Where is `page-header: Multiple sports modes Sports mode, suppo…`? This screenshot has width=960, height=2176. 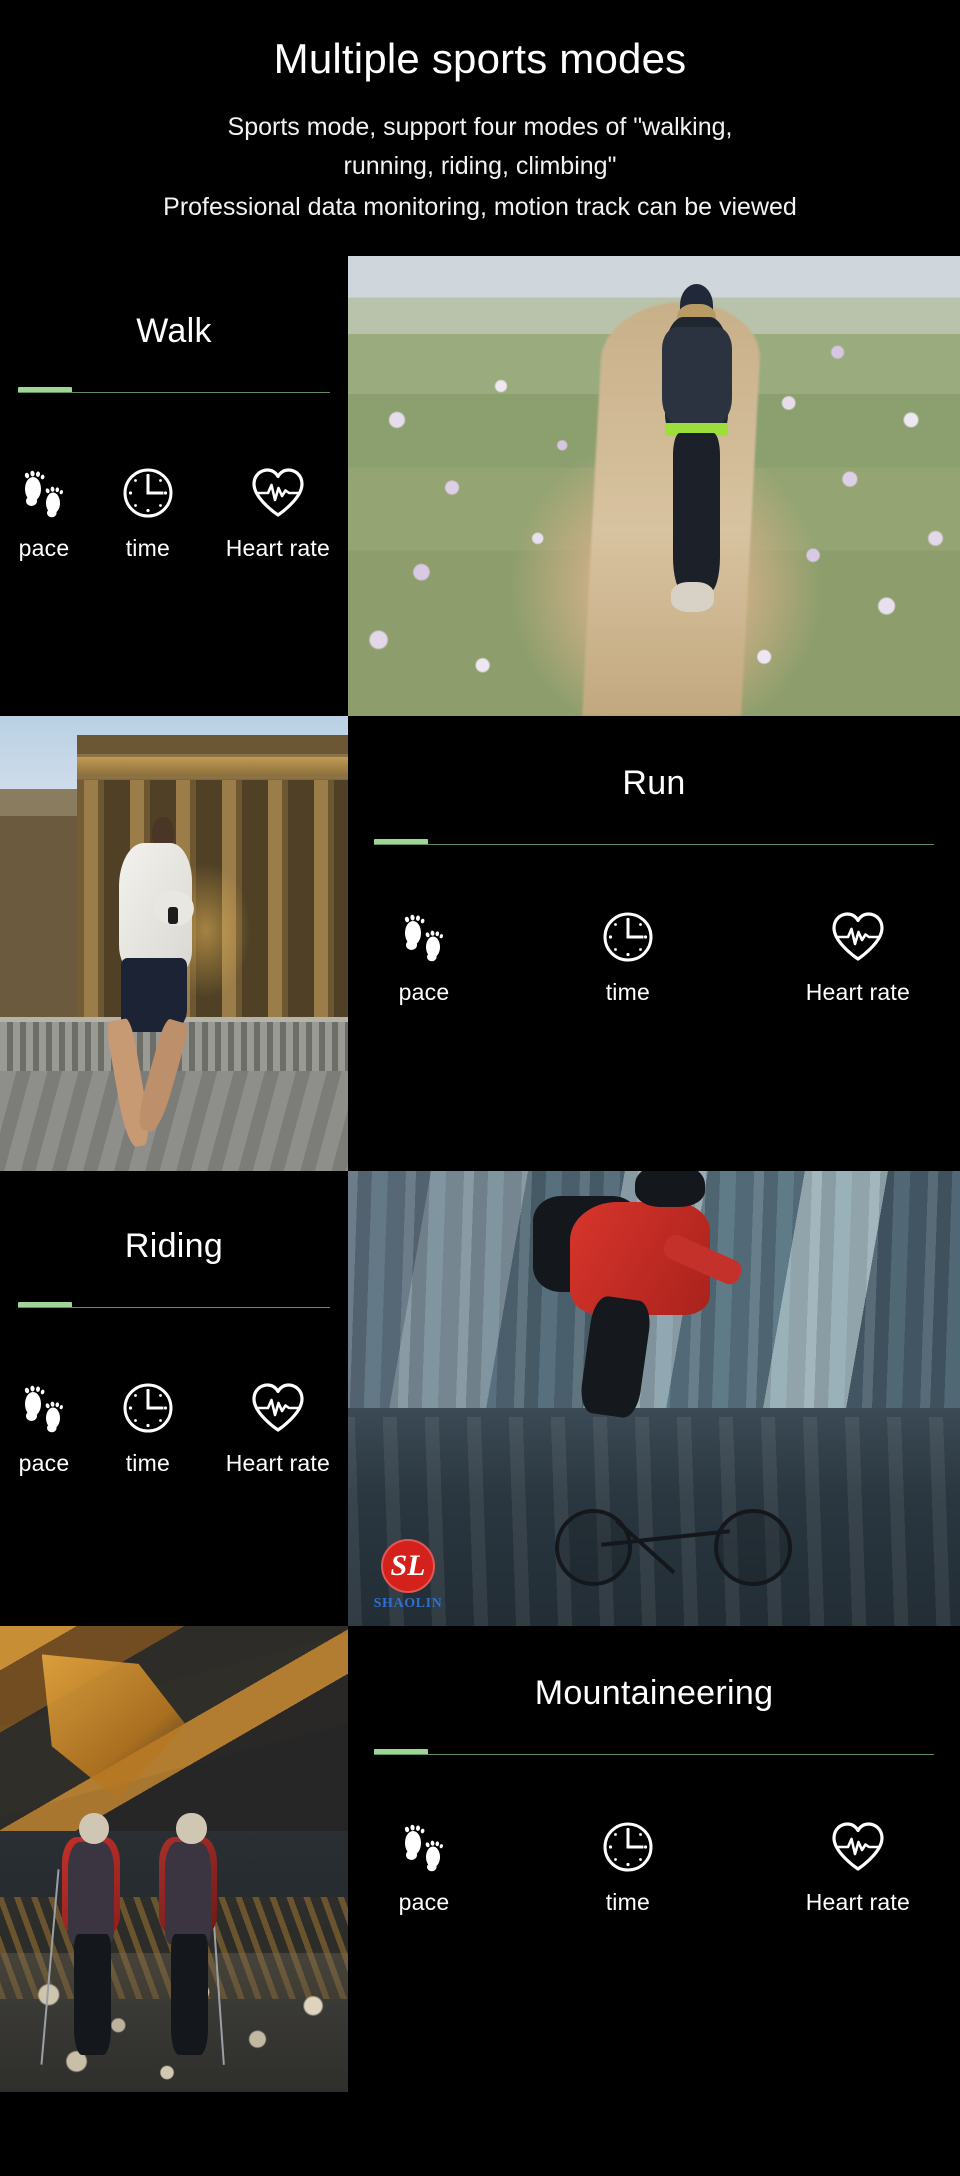
page-header: Multiple sports modes Sports mode, suppo… is located at coordinates (480, 128).